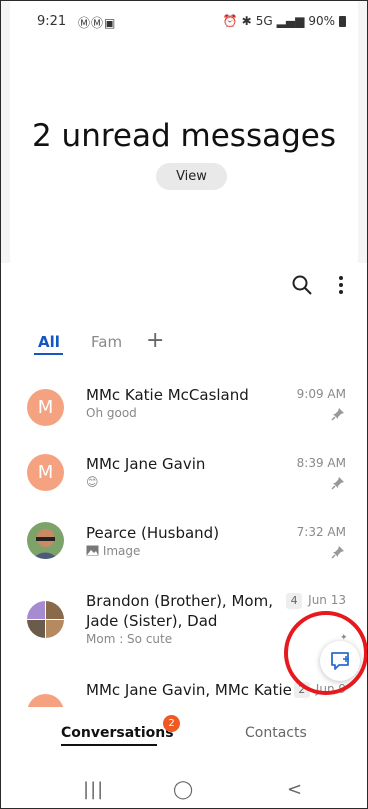  What do you see at coordinates (184, 416) in the screenshot?
I see `conversation-row: M MMc Katie McCasland Oh good 9:09 AM` at bounding box center [184, 416].